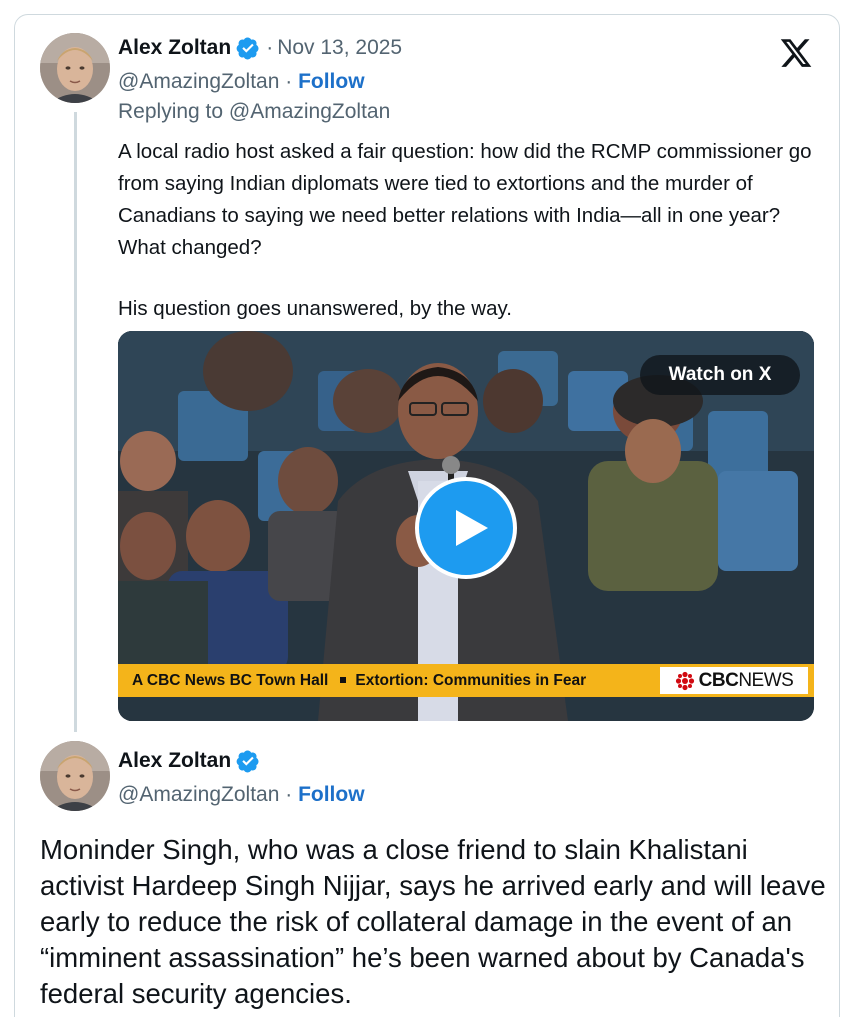 This screenshot has height=1017, width=865. Describe the element at coordinates (766, 680) in the screenshot. I see `news-wordmark: NEWS` at that location.